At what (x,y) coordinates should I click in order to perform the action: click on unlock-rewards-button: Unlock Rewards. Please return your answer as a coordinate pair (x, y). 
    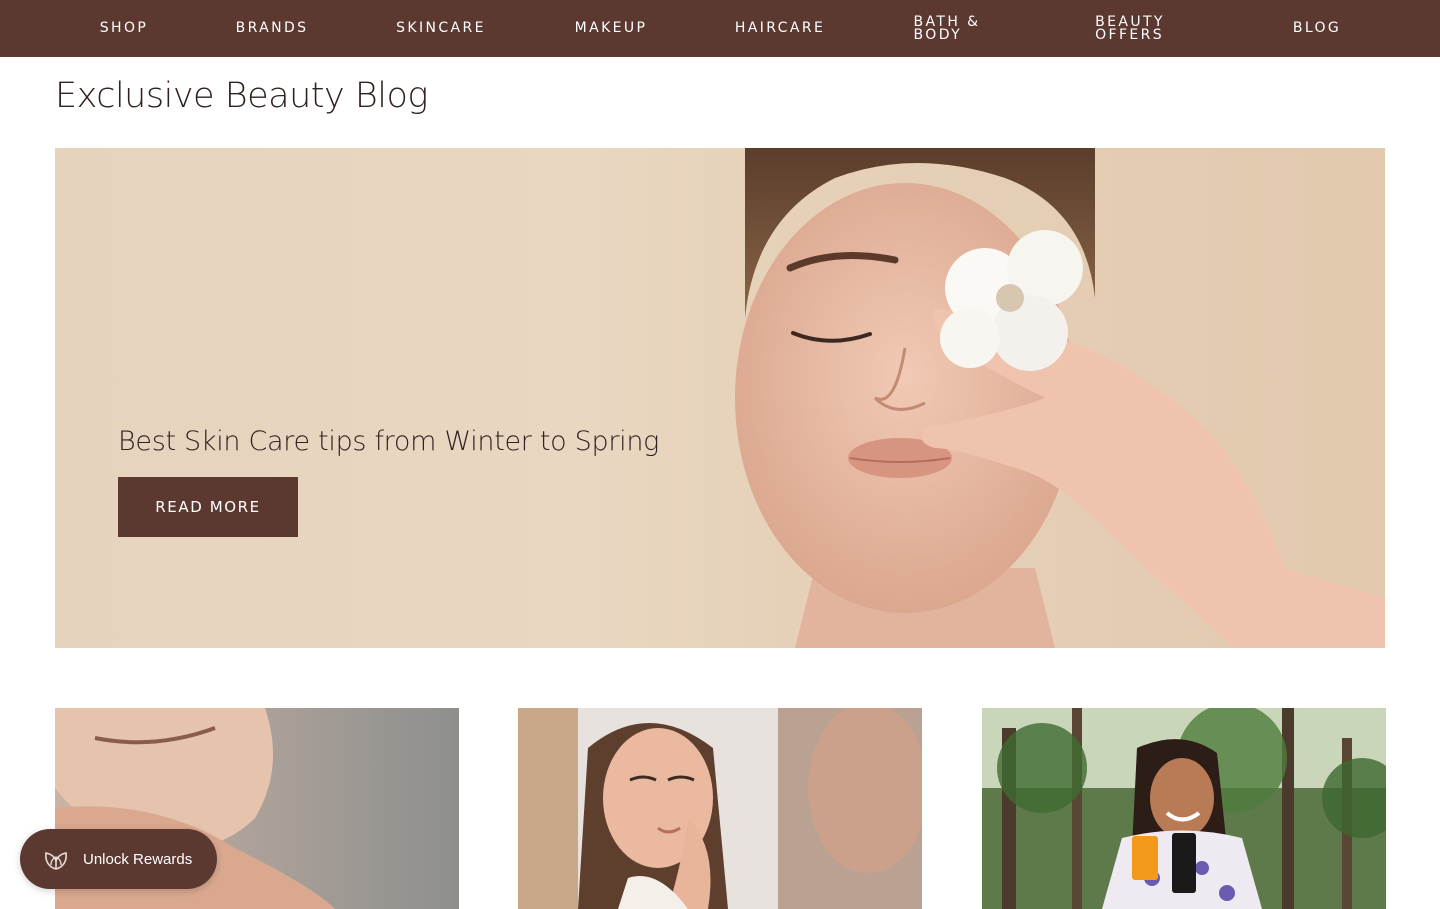
    Looking at the image, I should click on (118, 859).